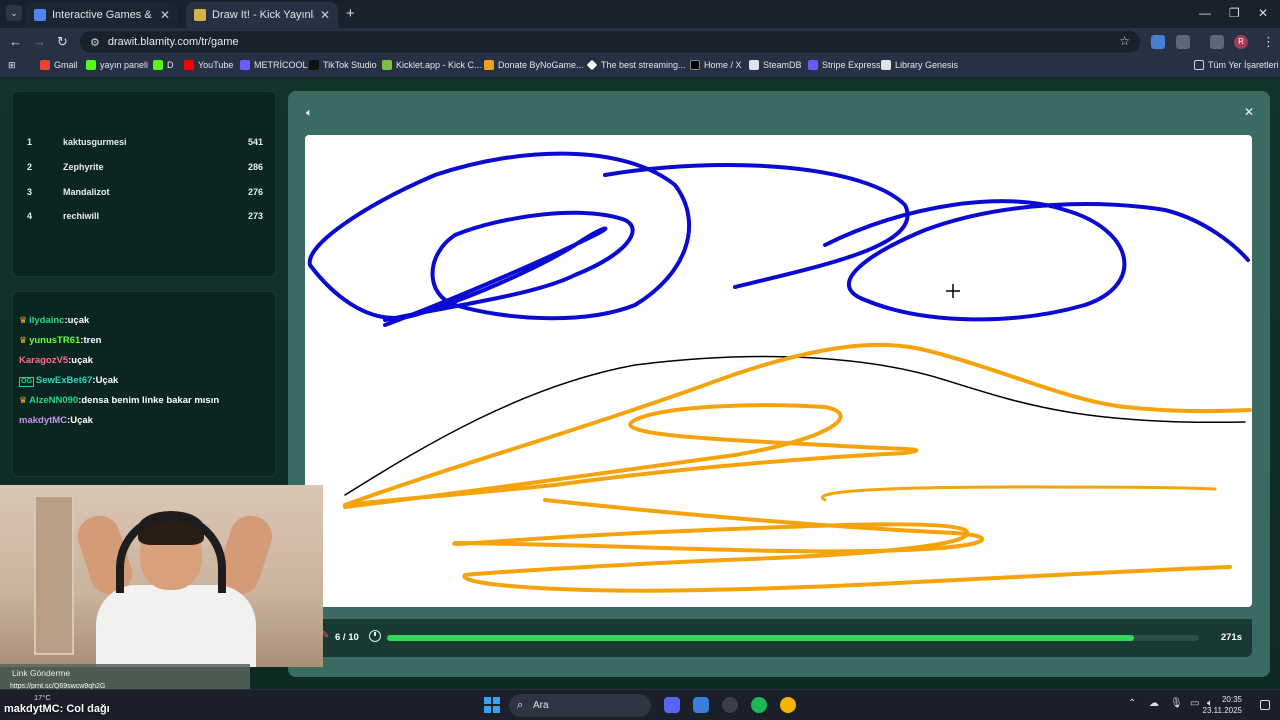 Image resolution: width=1280 pixels, height=720 pixels. Describe the element at coordinates (580, 705) in the screenshot. I see `taskbar-search: ⌕ Ara` at that location.